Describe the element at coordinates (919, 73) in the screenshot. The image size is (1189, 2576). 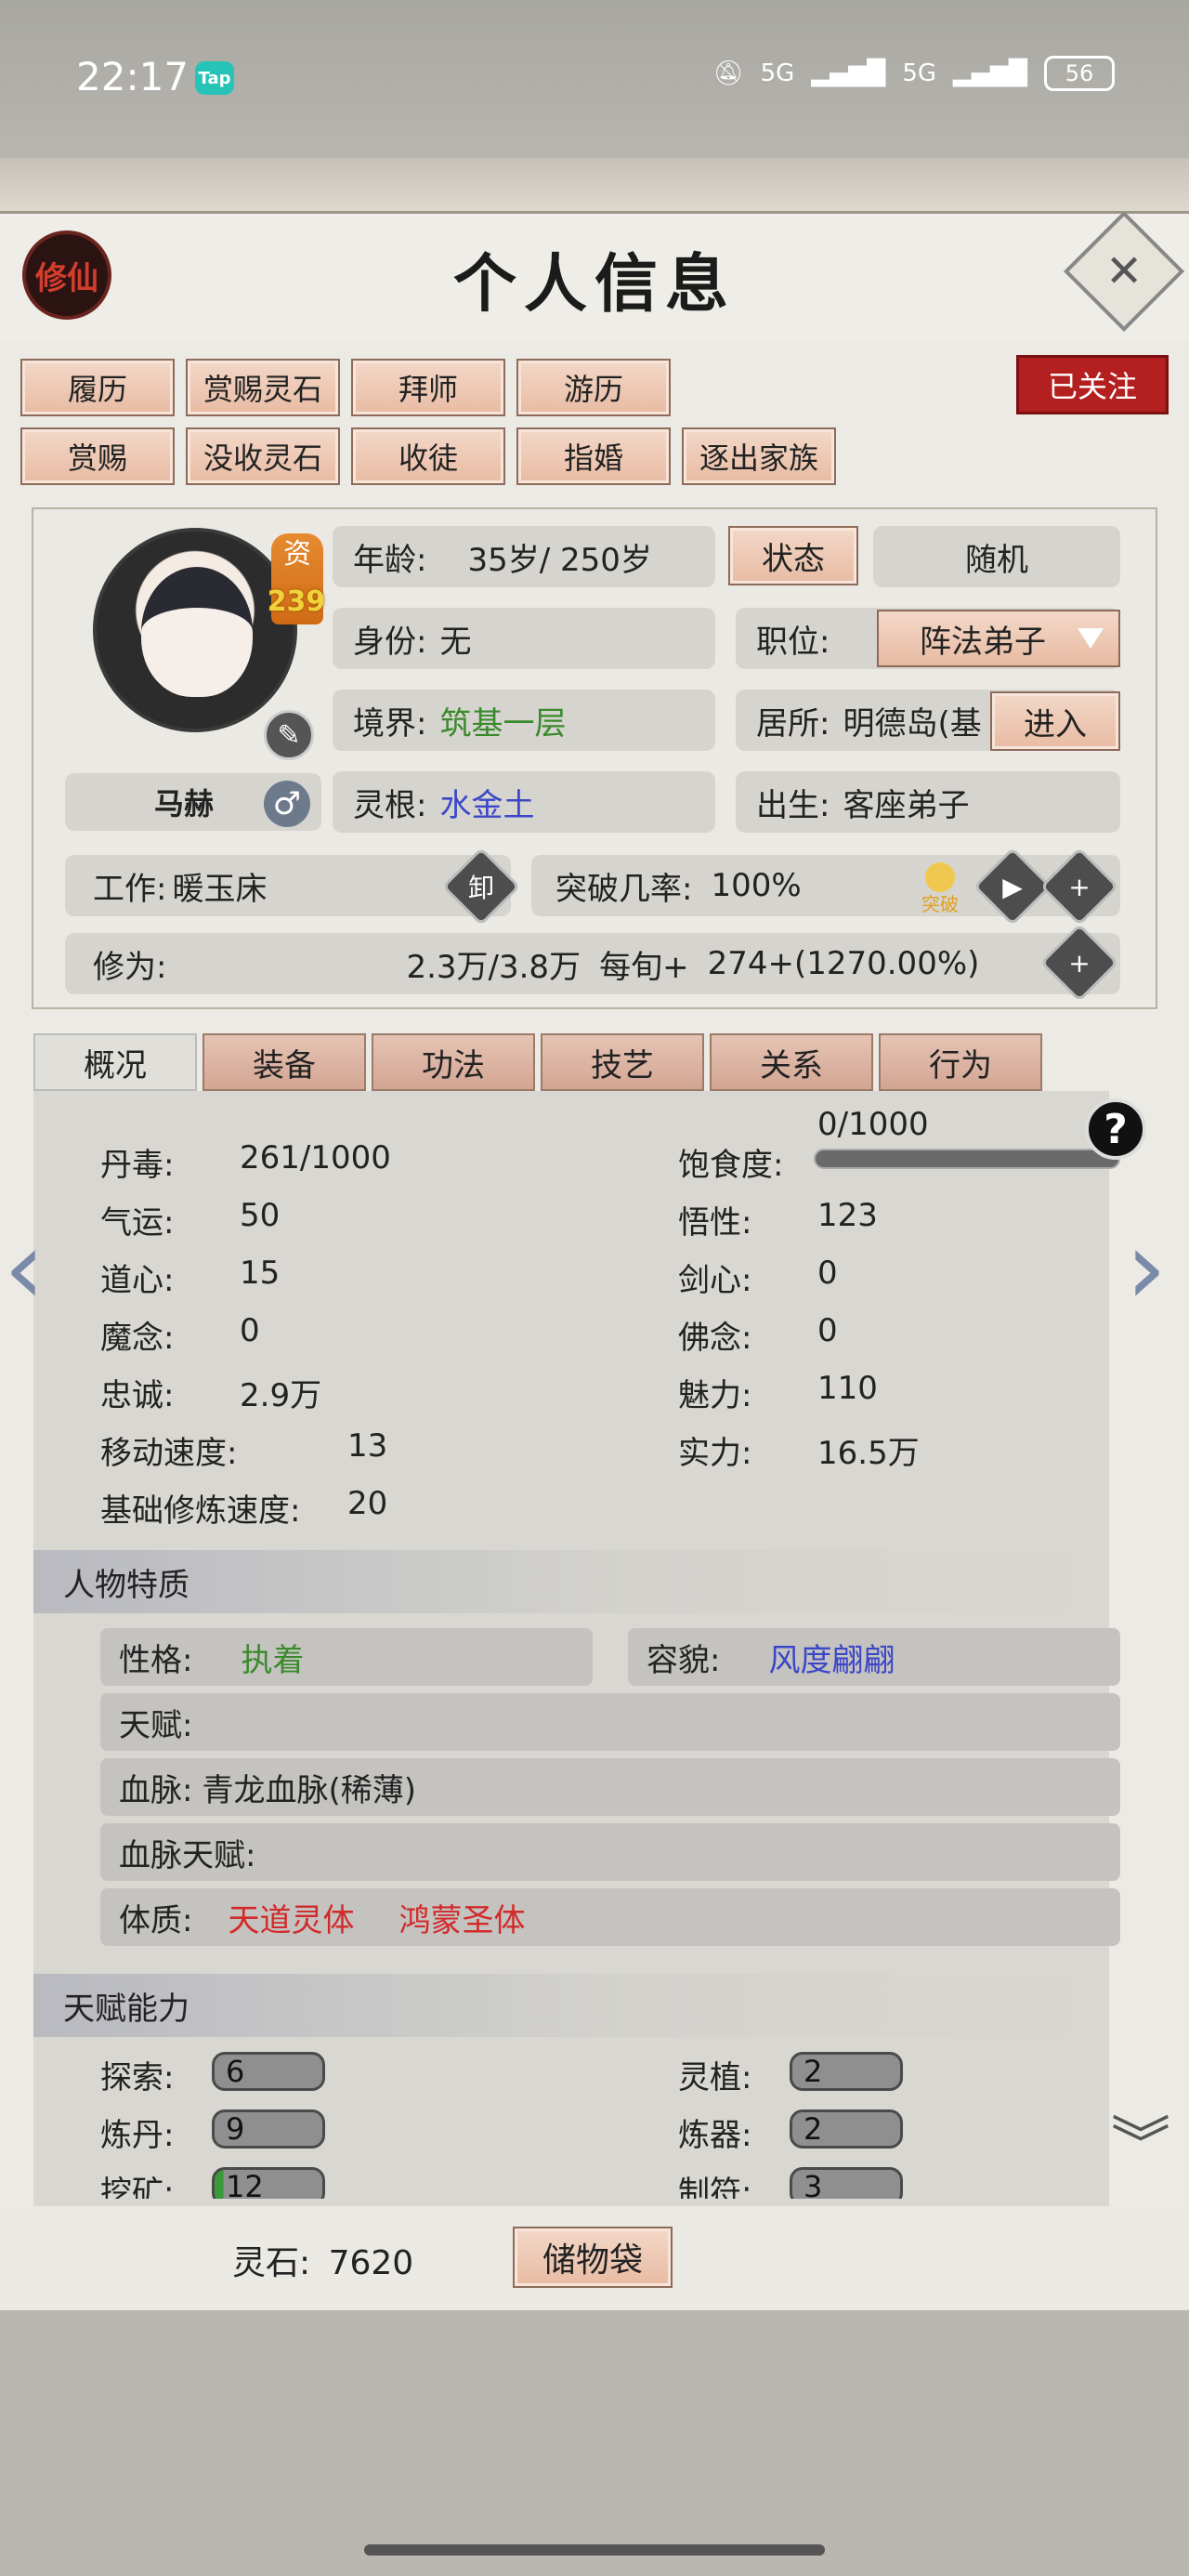
I see `signal-icon-2: 5G` at that location.